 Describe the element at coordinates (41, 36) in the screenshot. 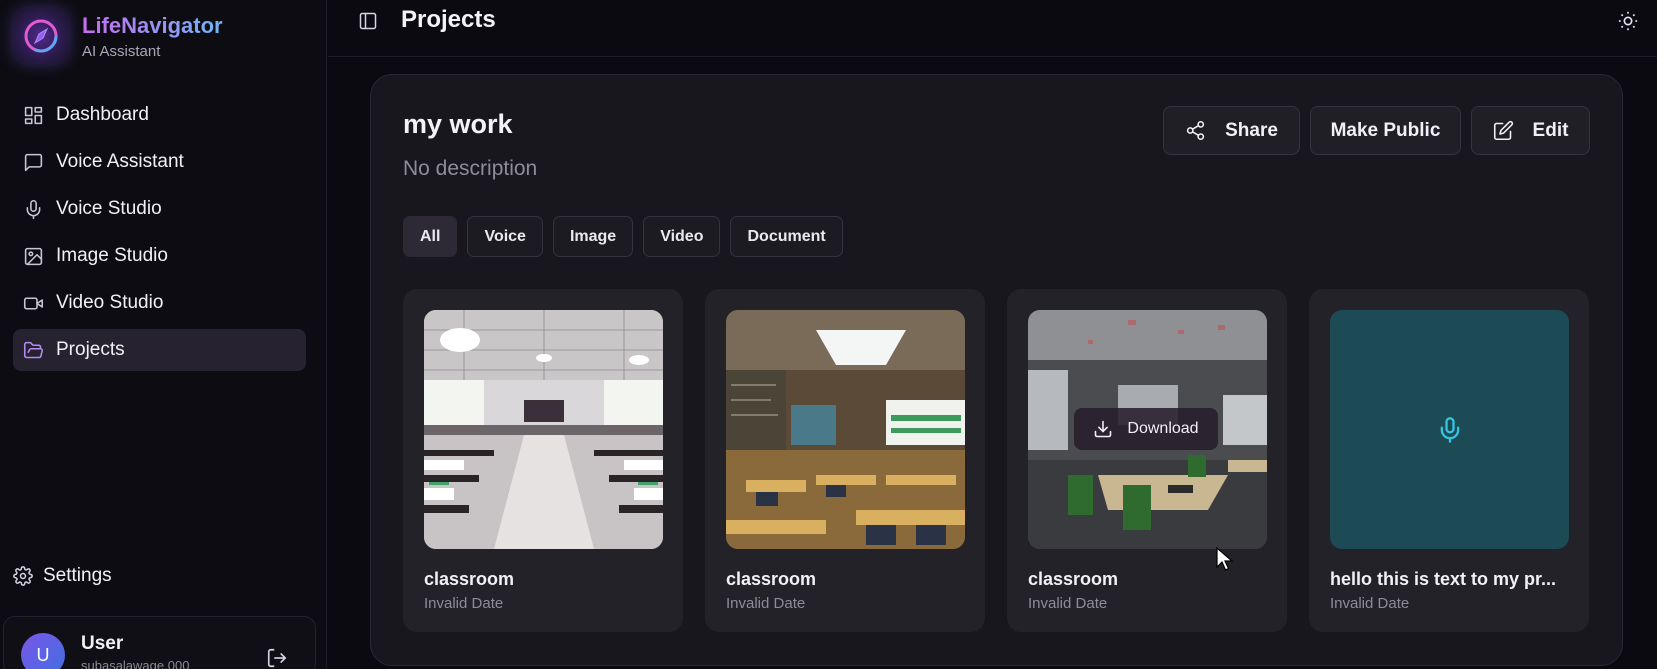

I see `compass-logo-icon` at that location.